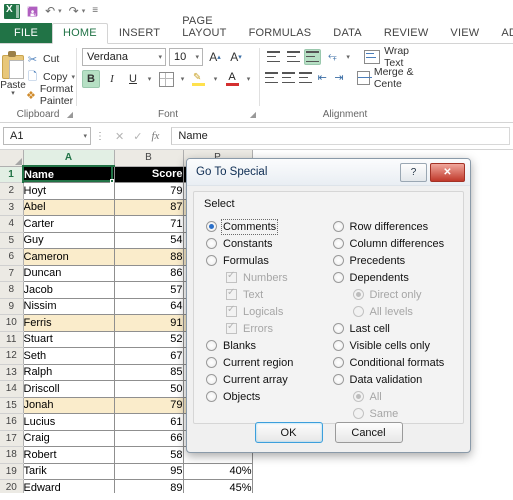 The image size is (513, 500). I want to click on tab-view: VIEW, so click(464, 33).